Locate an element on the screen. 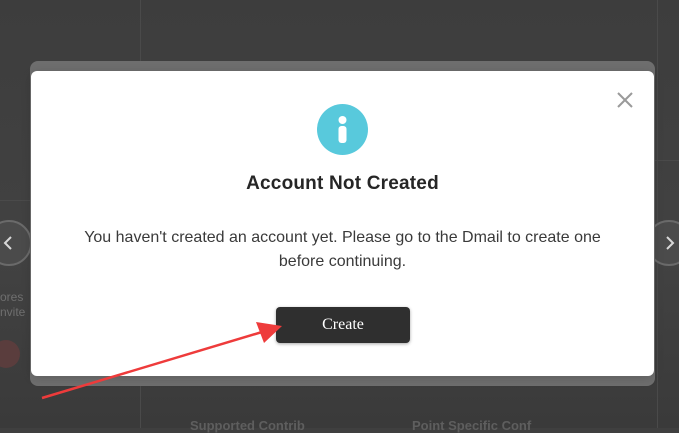  create-button: Create is located at coordinates (343, 325).